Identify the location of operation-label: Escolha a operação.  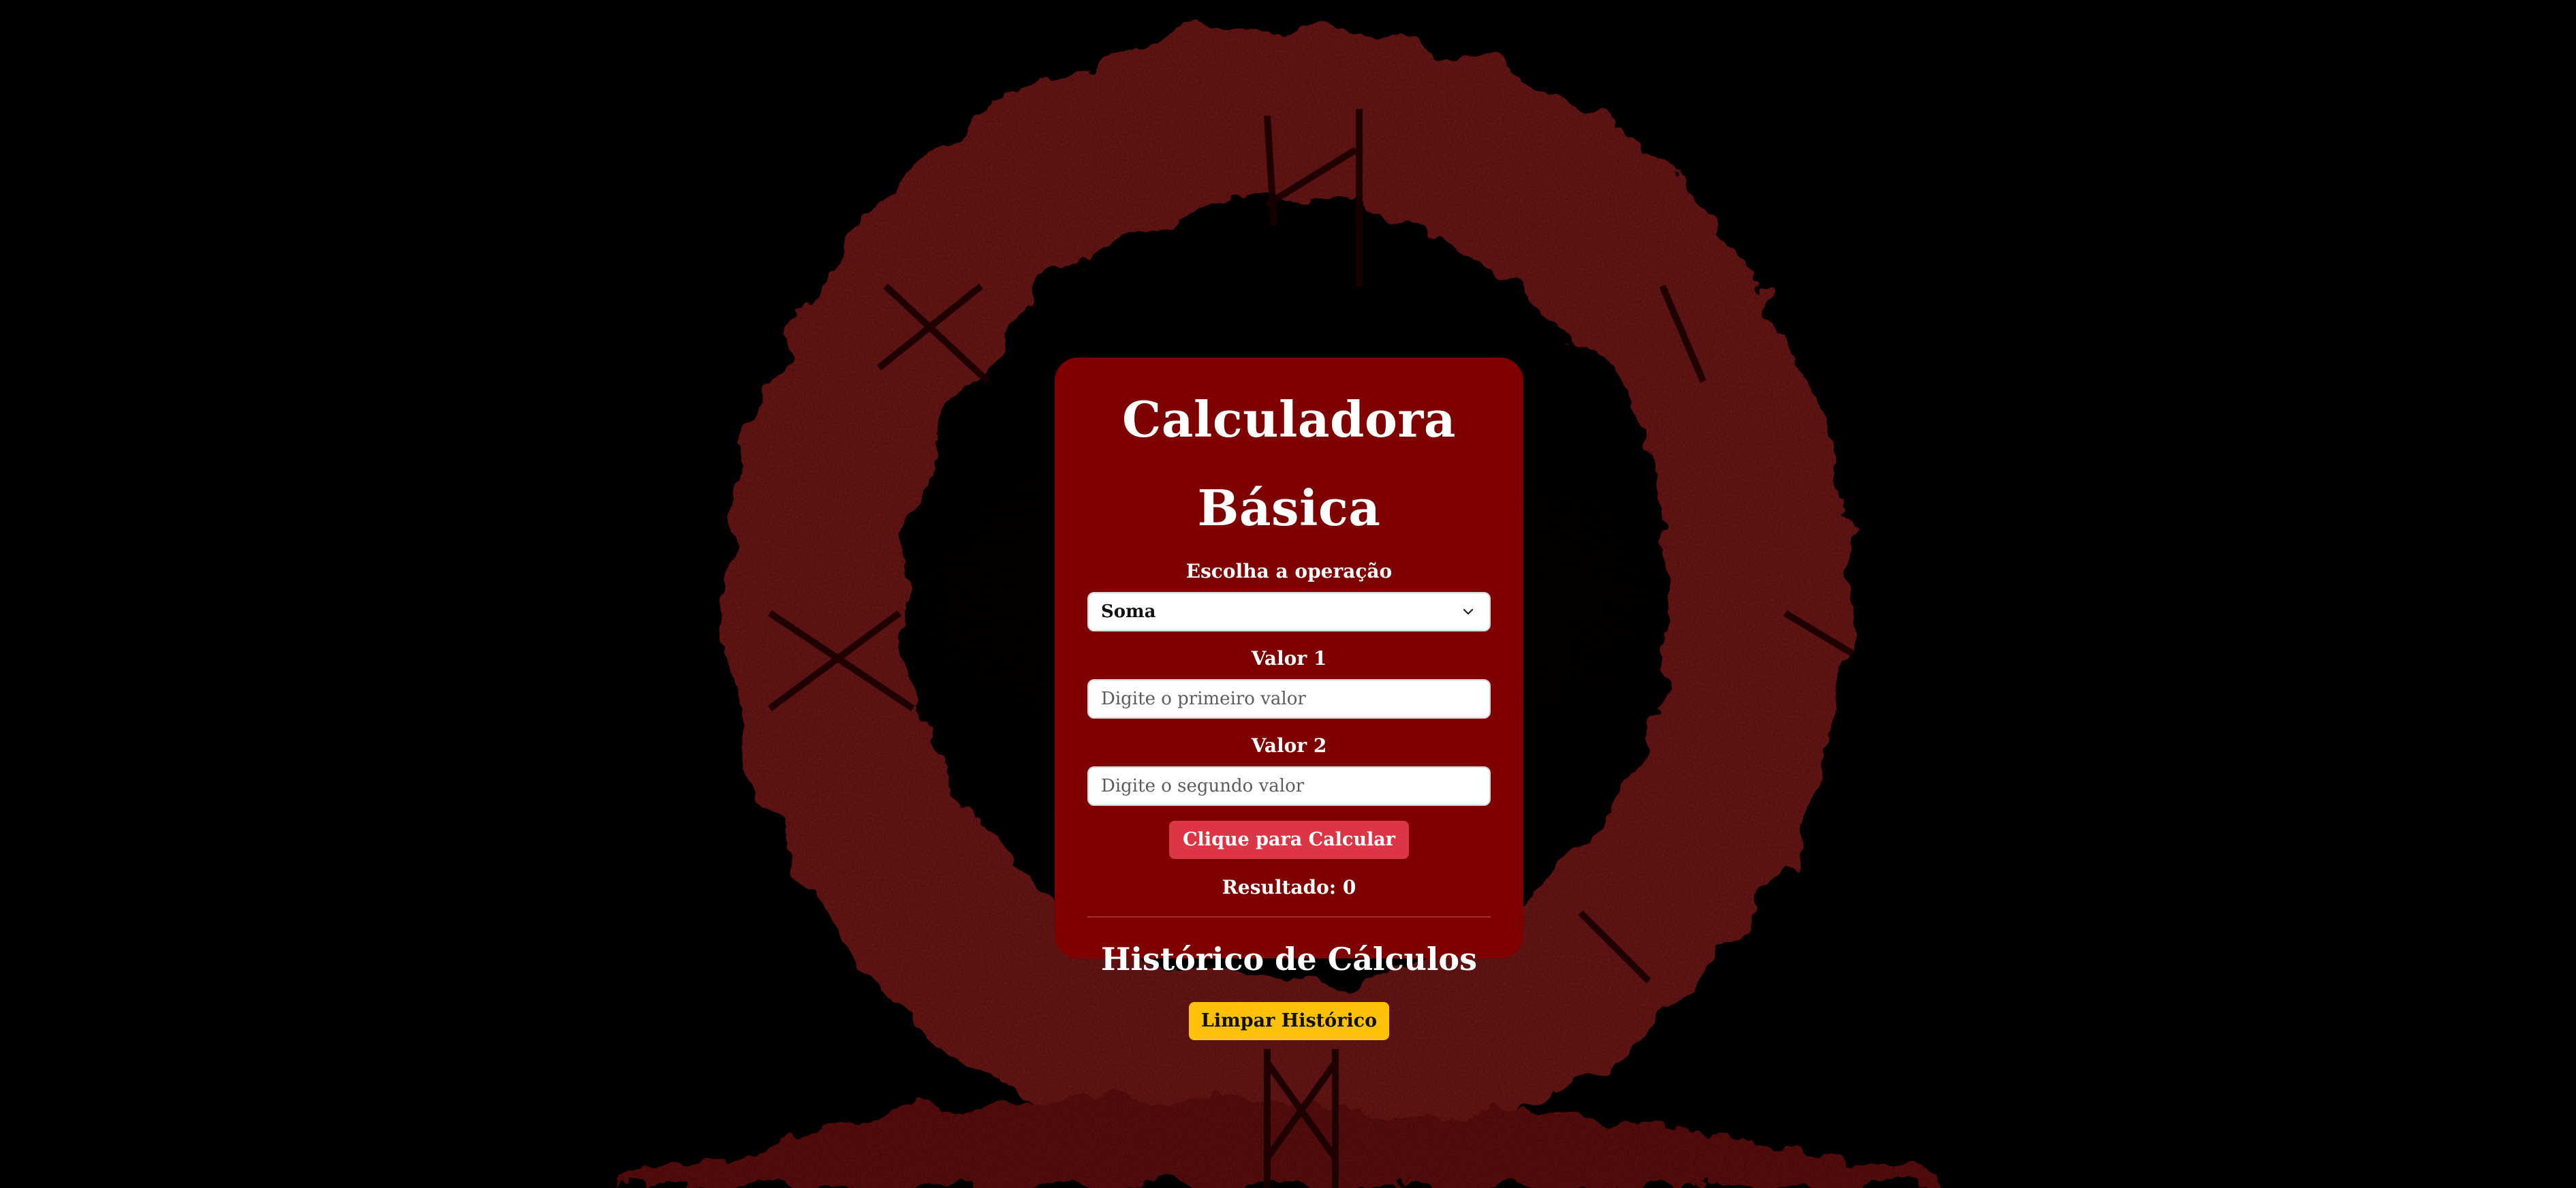
(1289, 571).